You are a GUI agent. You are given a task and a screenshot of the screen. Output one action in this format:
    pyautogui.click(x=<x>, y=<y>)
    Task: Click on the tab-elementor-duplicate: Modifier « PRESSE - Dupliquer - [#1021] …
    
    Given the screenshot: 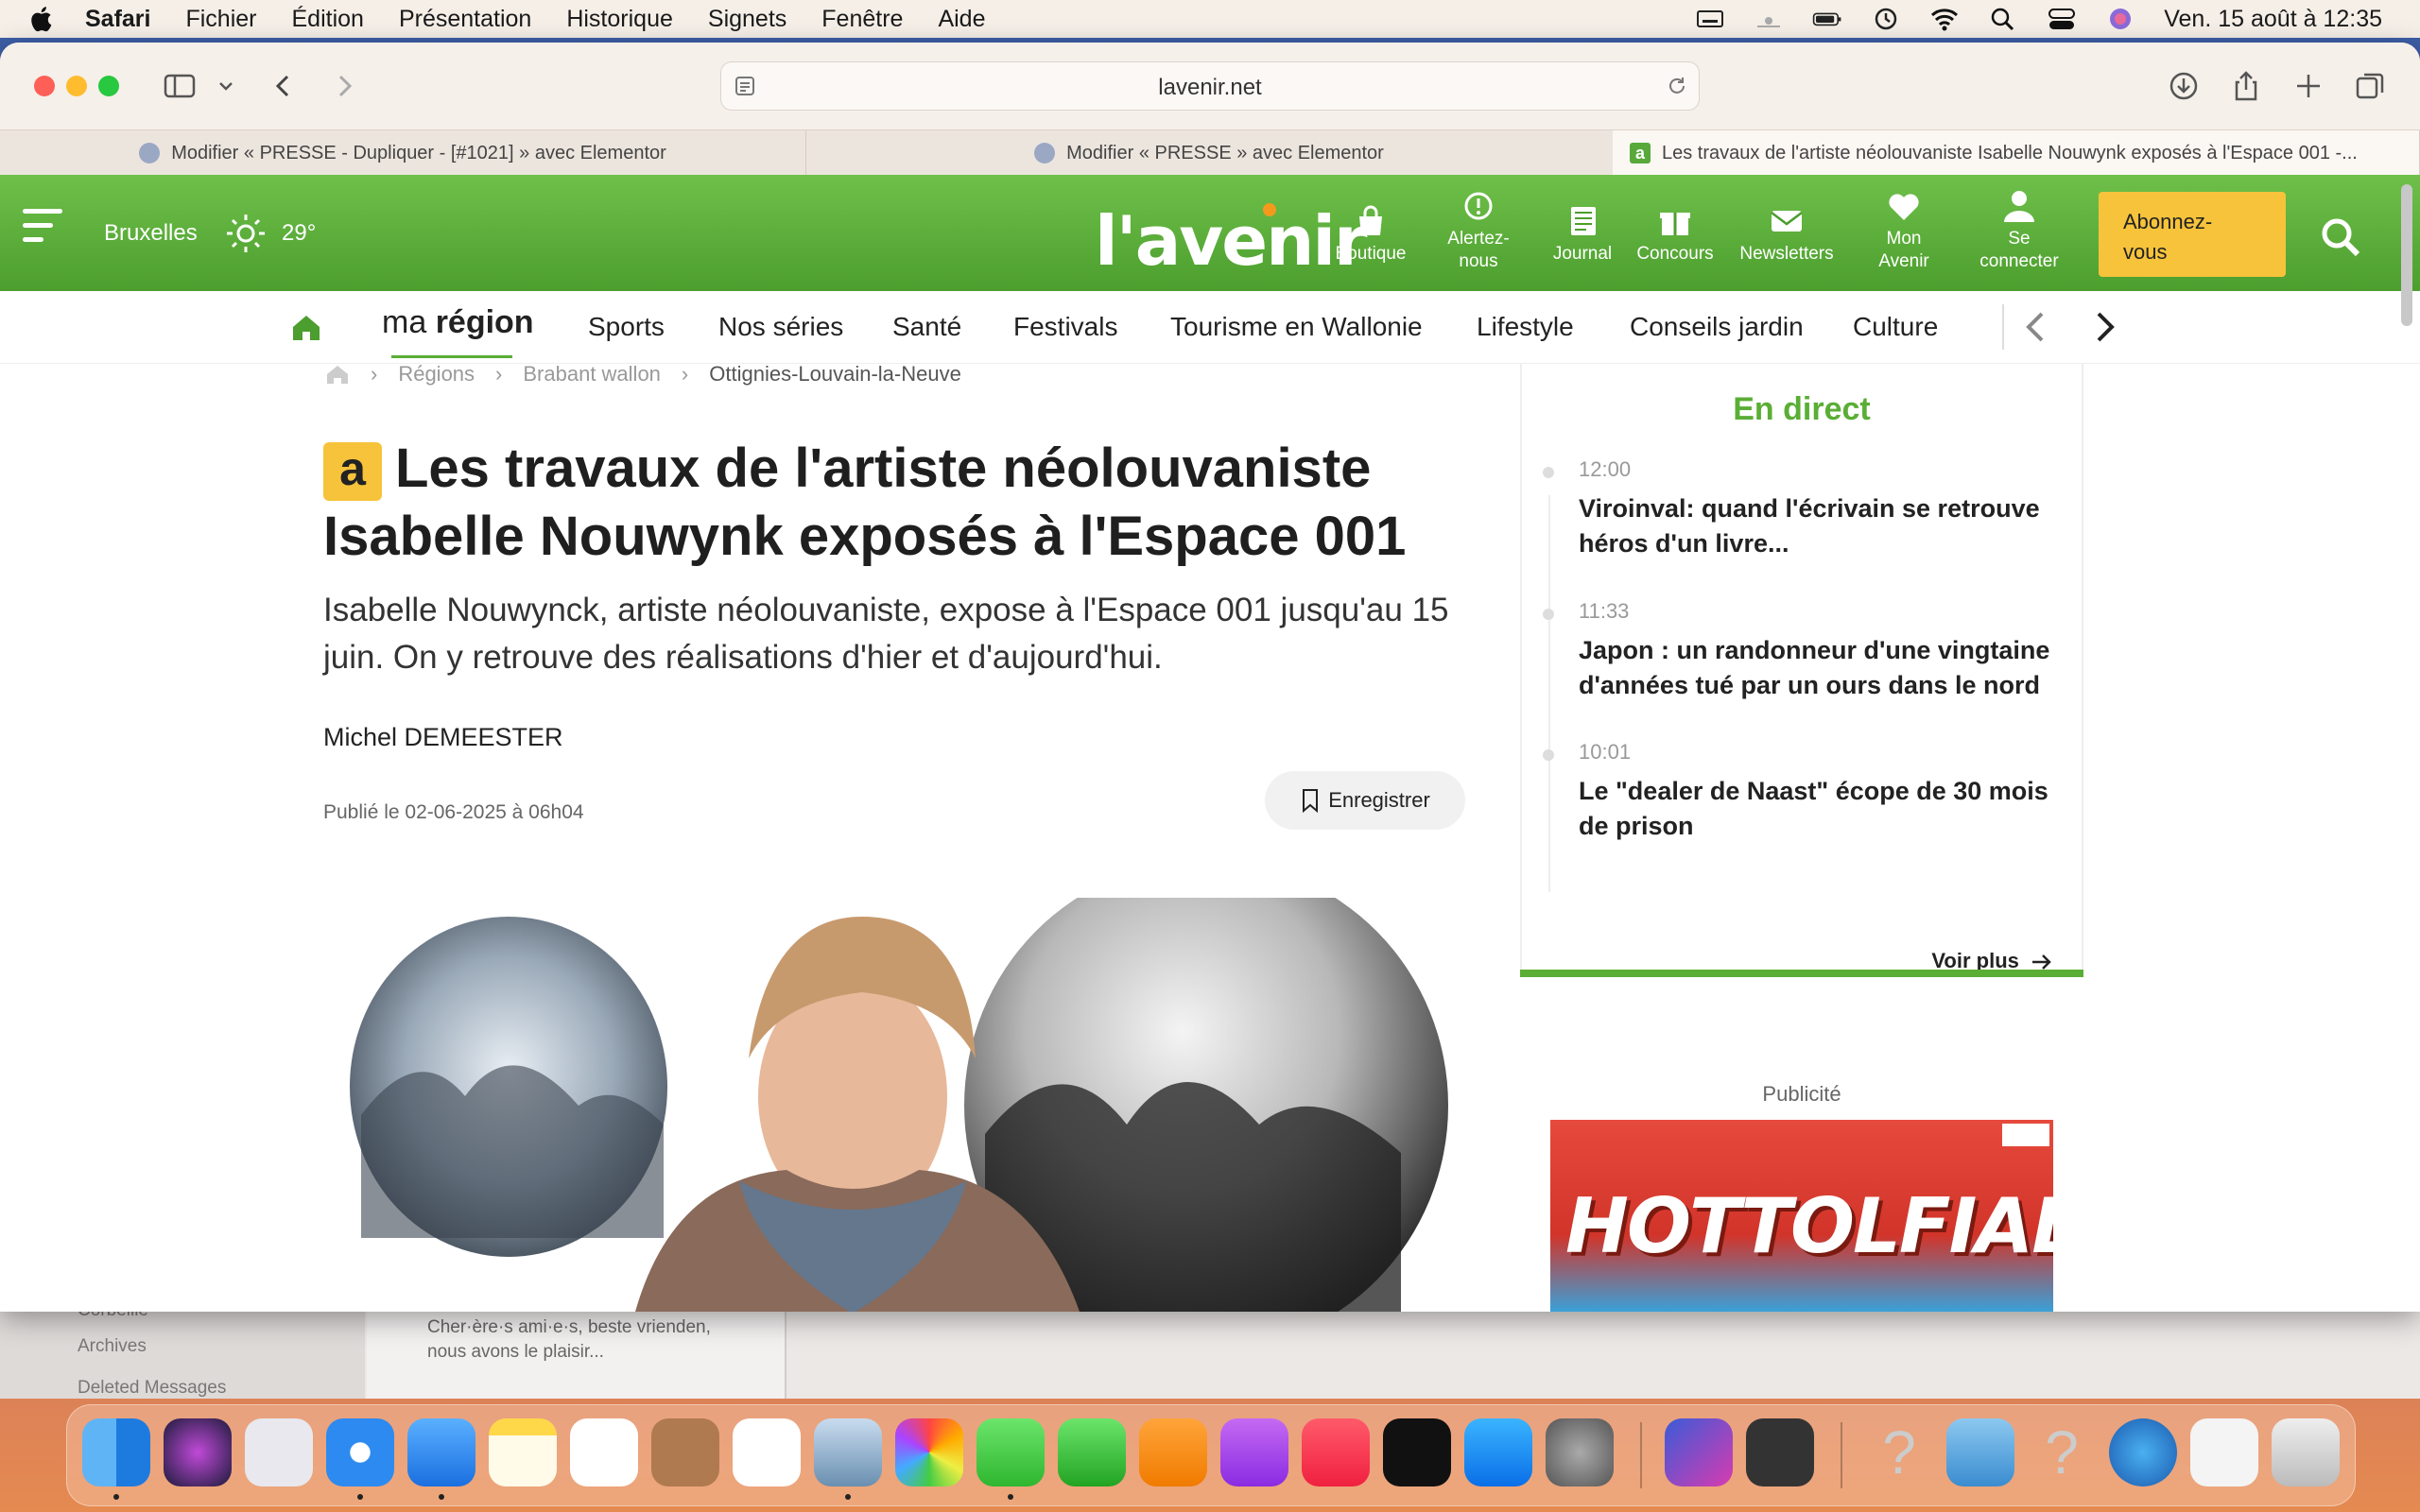 What is the action you would take?
    pyautogui.click(x=403, y=153)
    